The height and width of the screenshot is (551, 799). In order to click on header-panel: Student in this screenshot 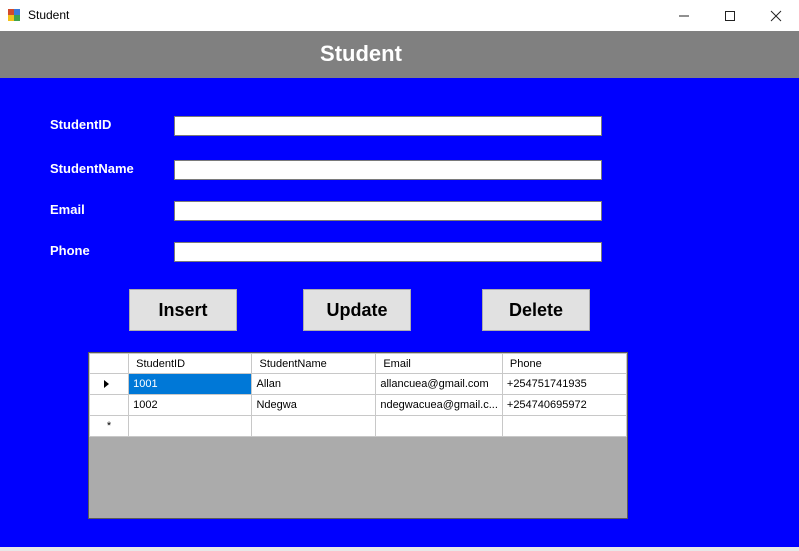, I will do `click(399, 54)`.